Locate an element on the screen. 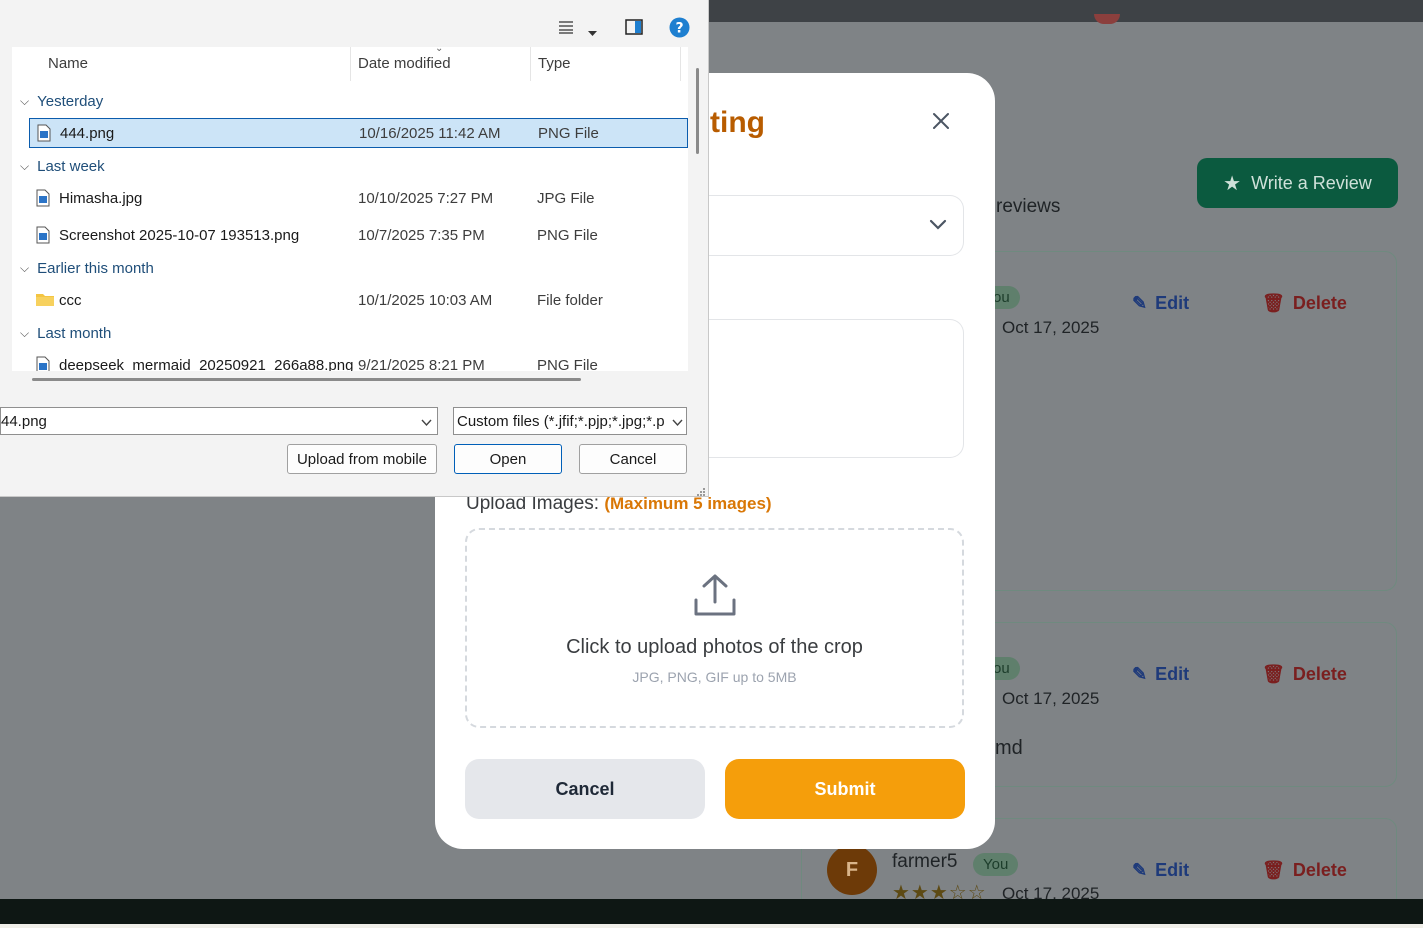 This screenshot has height=928, width=1423. file-type: JPG File is located at coordinates (566, 198).